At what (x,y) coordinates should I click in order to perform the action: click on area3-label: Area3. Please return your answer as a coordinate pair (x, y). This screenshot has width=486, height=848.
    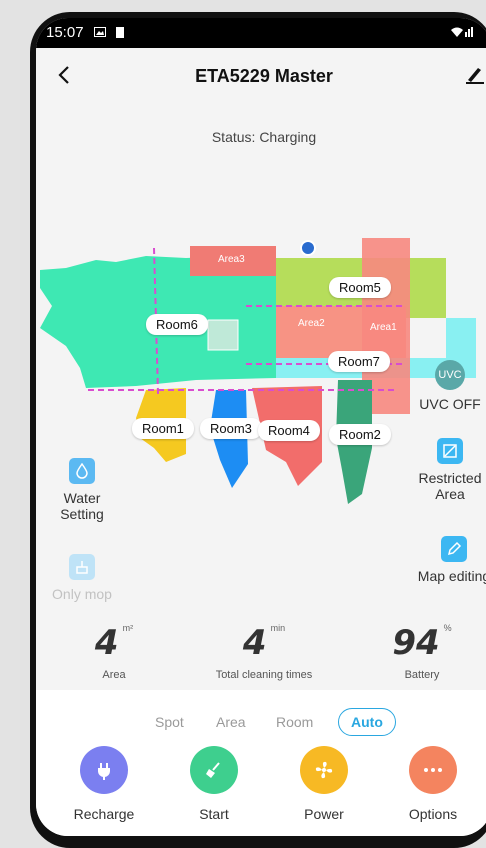
    Looking at the image, I should click on (231, 259).